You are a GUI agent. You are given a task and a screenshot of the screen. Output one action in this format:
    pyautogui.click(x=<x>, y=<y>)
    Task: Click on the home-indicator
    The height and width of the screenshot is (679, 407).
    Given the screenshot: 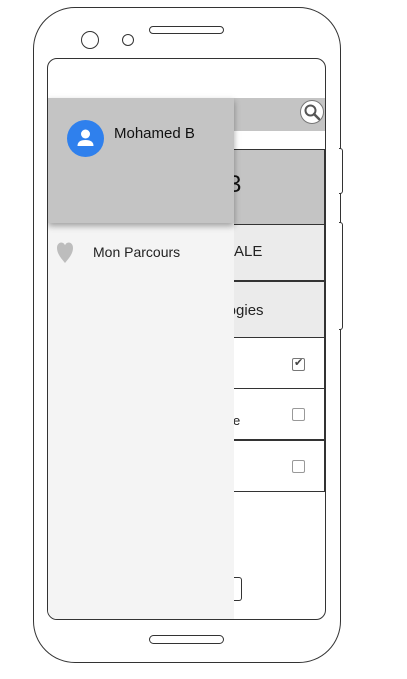 What is the action you would take?
    pyautogui.click(x=186, y=639)
    